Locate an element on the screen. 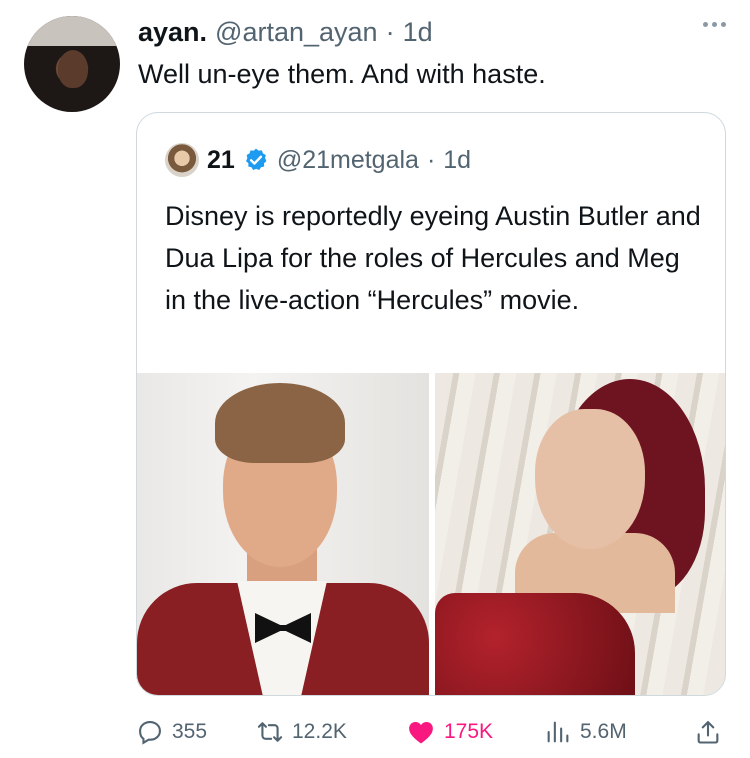  quoted-author-name: 21 is located at coordinates (221, 160).